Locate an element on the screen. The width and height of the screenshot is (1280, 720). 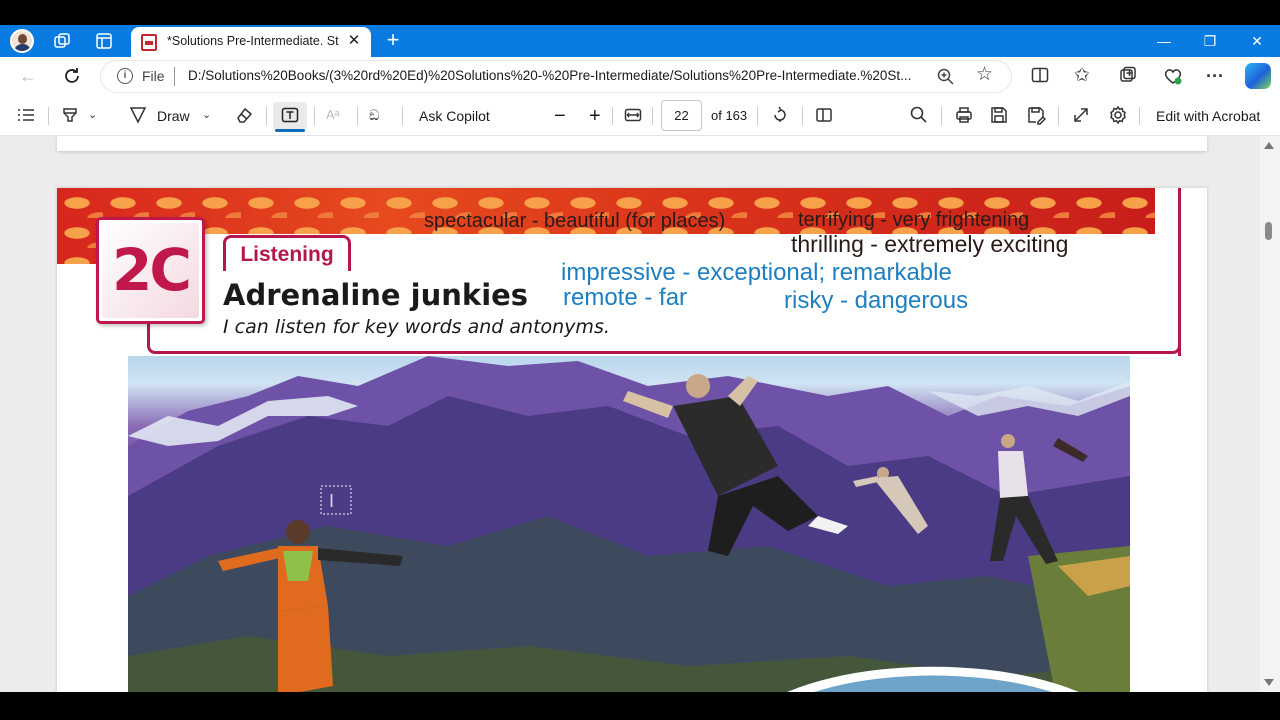
page-total: of 163 is located at coordinates (729, 115).